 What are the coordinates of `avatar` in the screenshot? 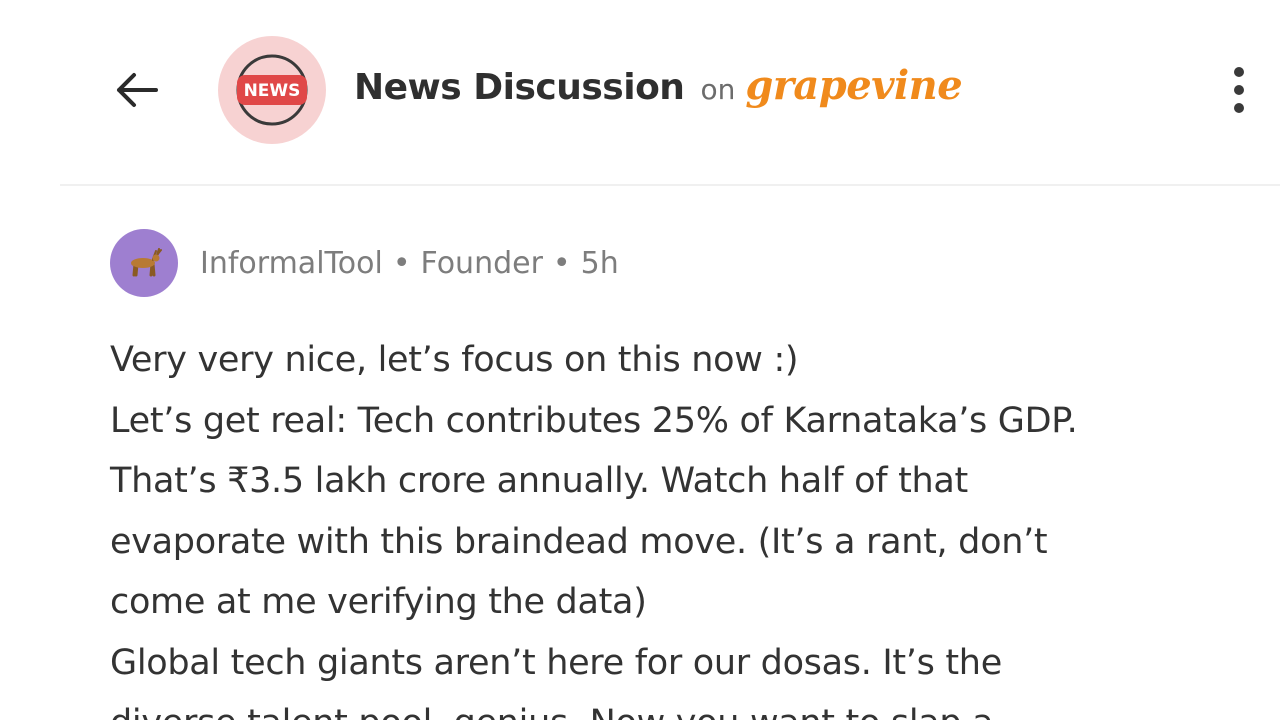 It's located at (144, 263).